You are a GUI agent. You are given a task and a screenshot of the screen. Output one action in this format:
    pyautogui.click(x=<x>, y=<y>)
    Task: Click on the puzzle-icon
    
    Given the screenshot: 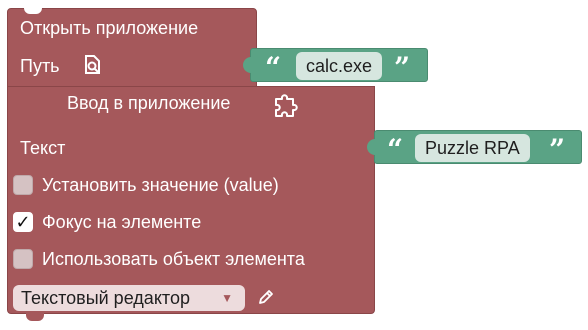 What is the action you would take?
    pyautogui.click(x=286, y=105)
    